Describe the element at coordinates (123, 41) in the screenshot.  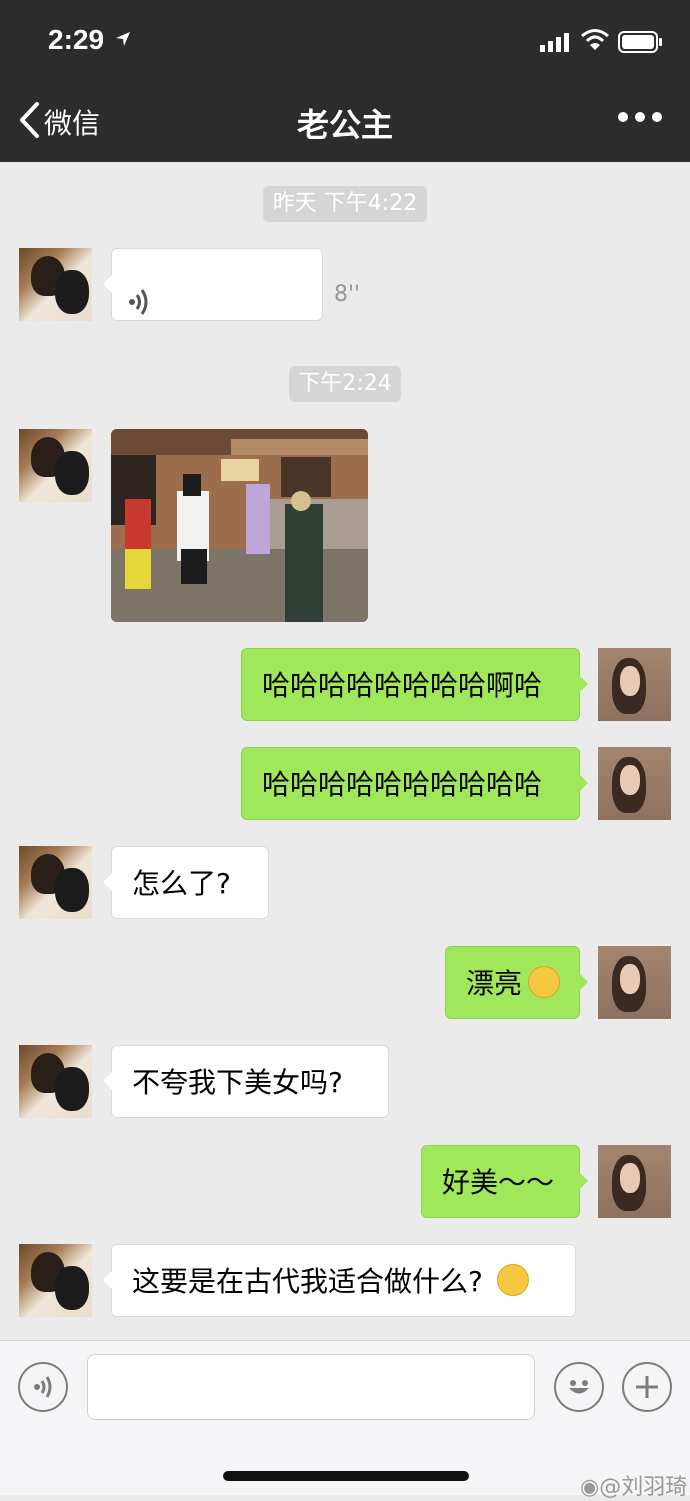
I see `location-arrow-icon` at that location.